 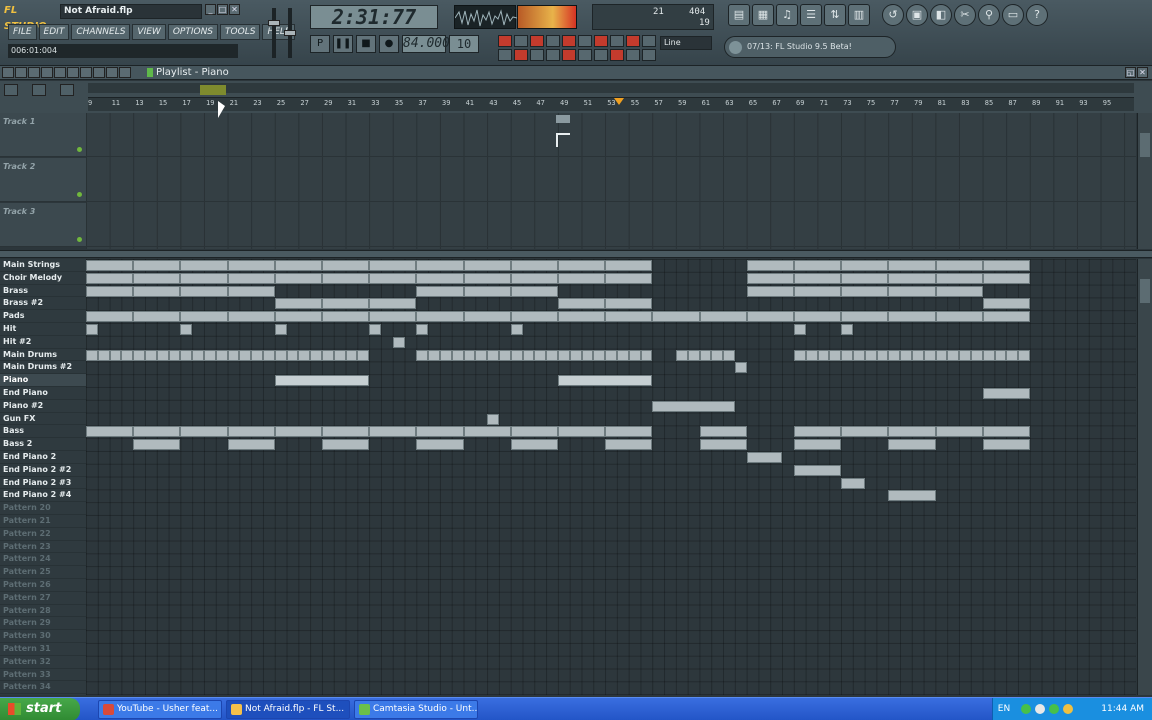 I want to click on pattern-name: Pattern 30, so click(x=43, y=636).